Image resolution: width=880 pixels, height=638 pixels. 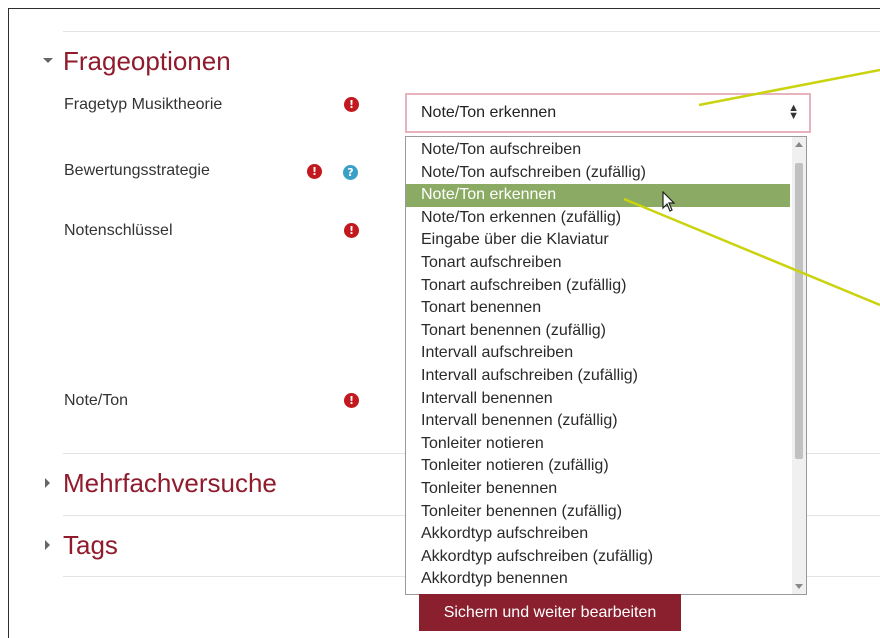 What do you see at coordinates (799, 144) in the screenshot?
I see `scroll-up-icon` at bounding box center [799, 144].